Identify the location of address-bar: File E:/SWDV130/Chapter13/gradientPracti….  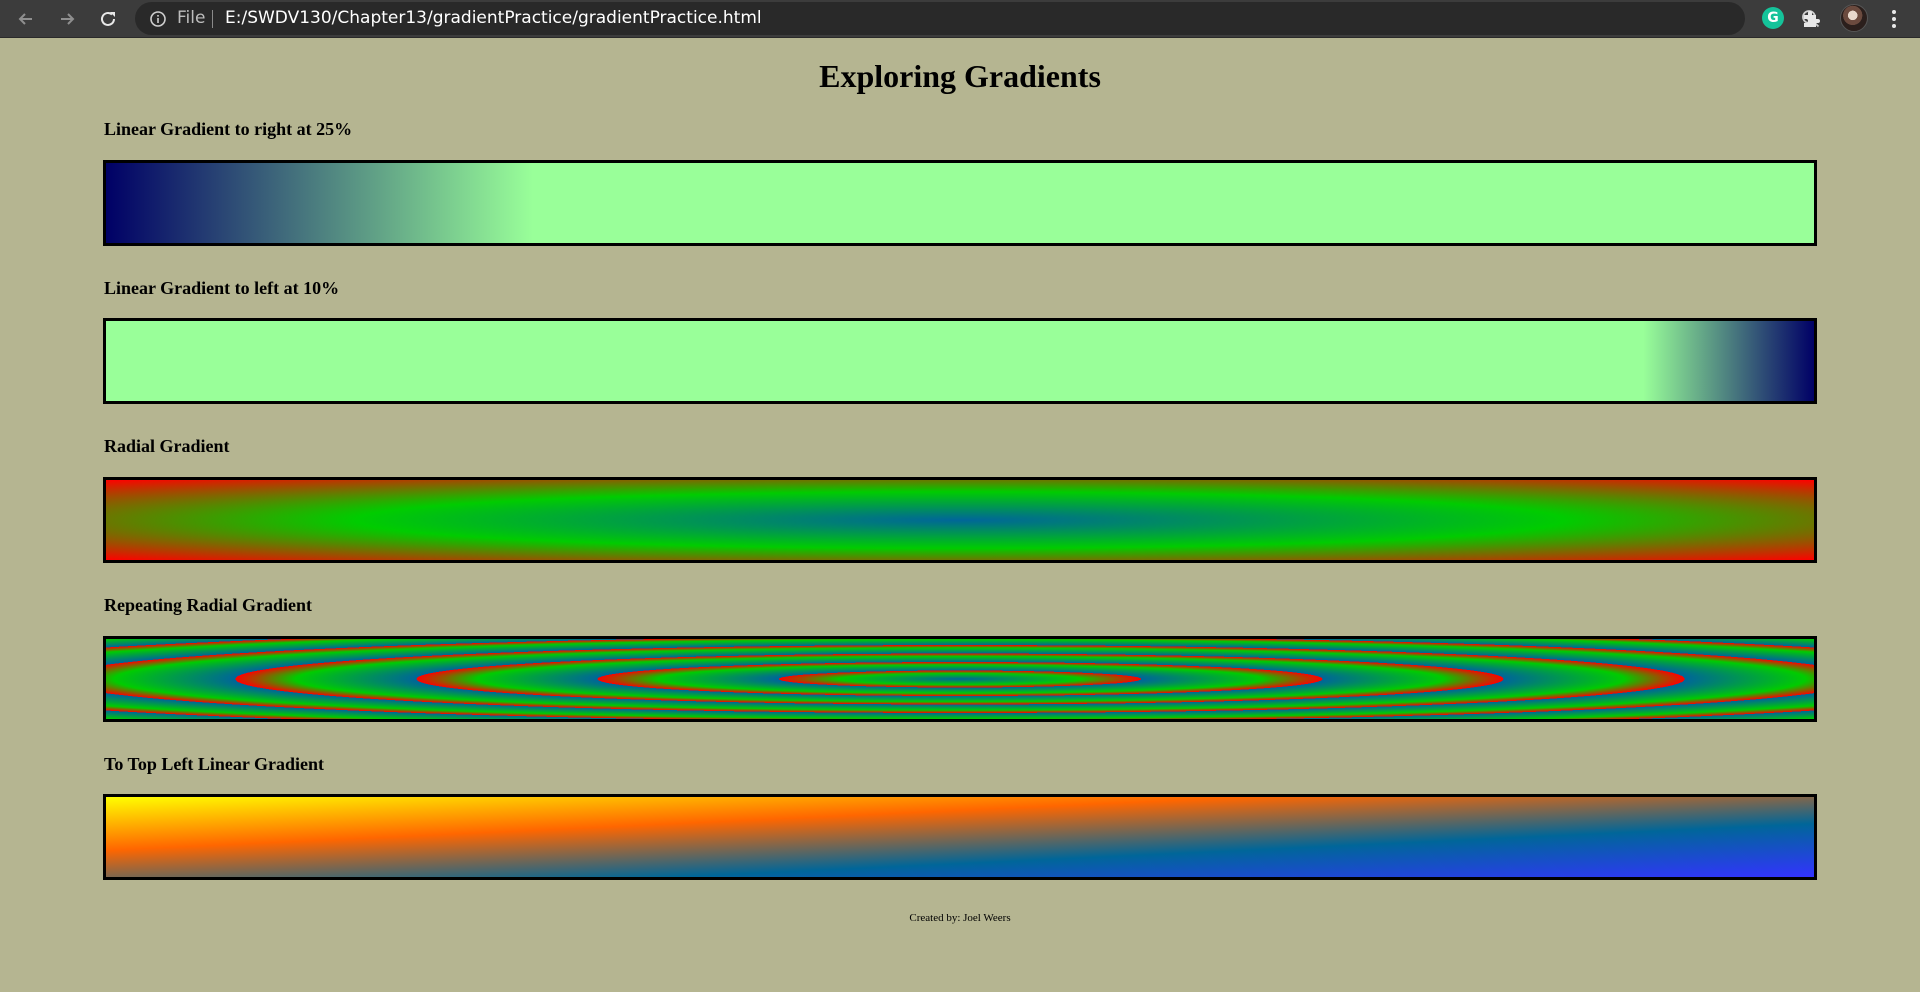
(998, 18).